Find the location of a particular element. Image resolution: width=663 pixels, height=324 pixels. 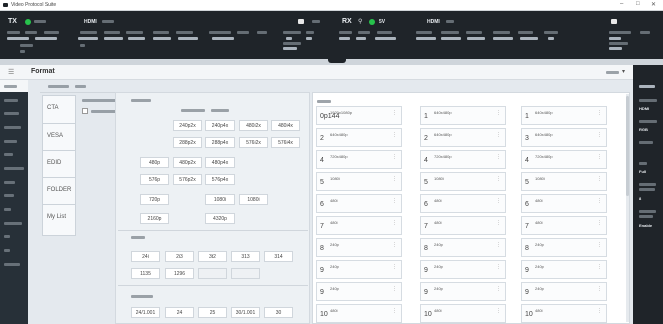

chevron-down-icon: ▾ is located at coordinates (623, 71).